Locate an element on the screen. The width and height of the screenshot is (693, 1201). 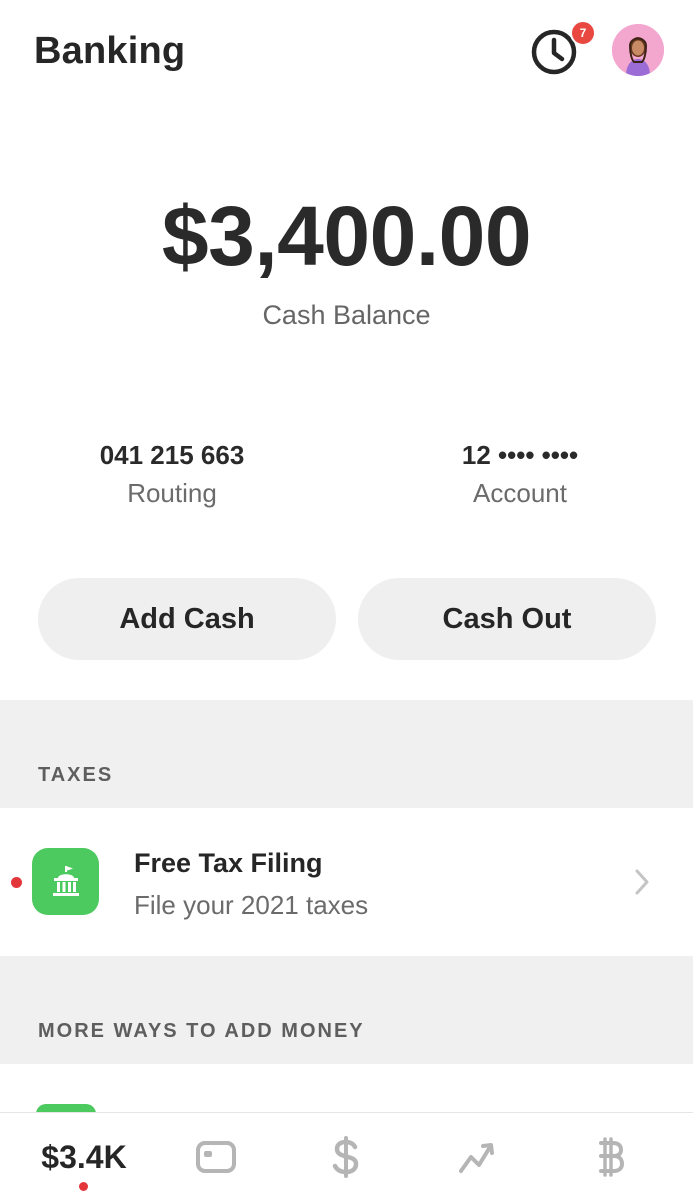
tax-filing-subtitle: File your 2021 taxes is located at coordinates (251, 905).